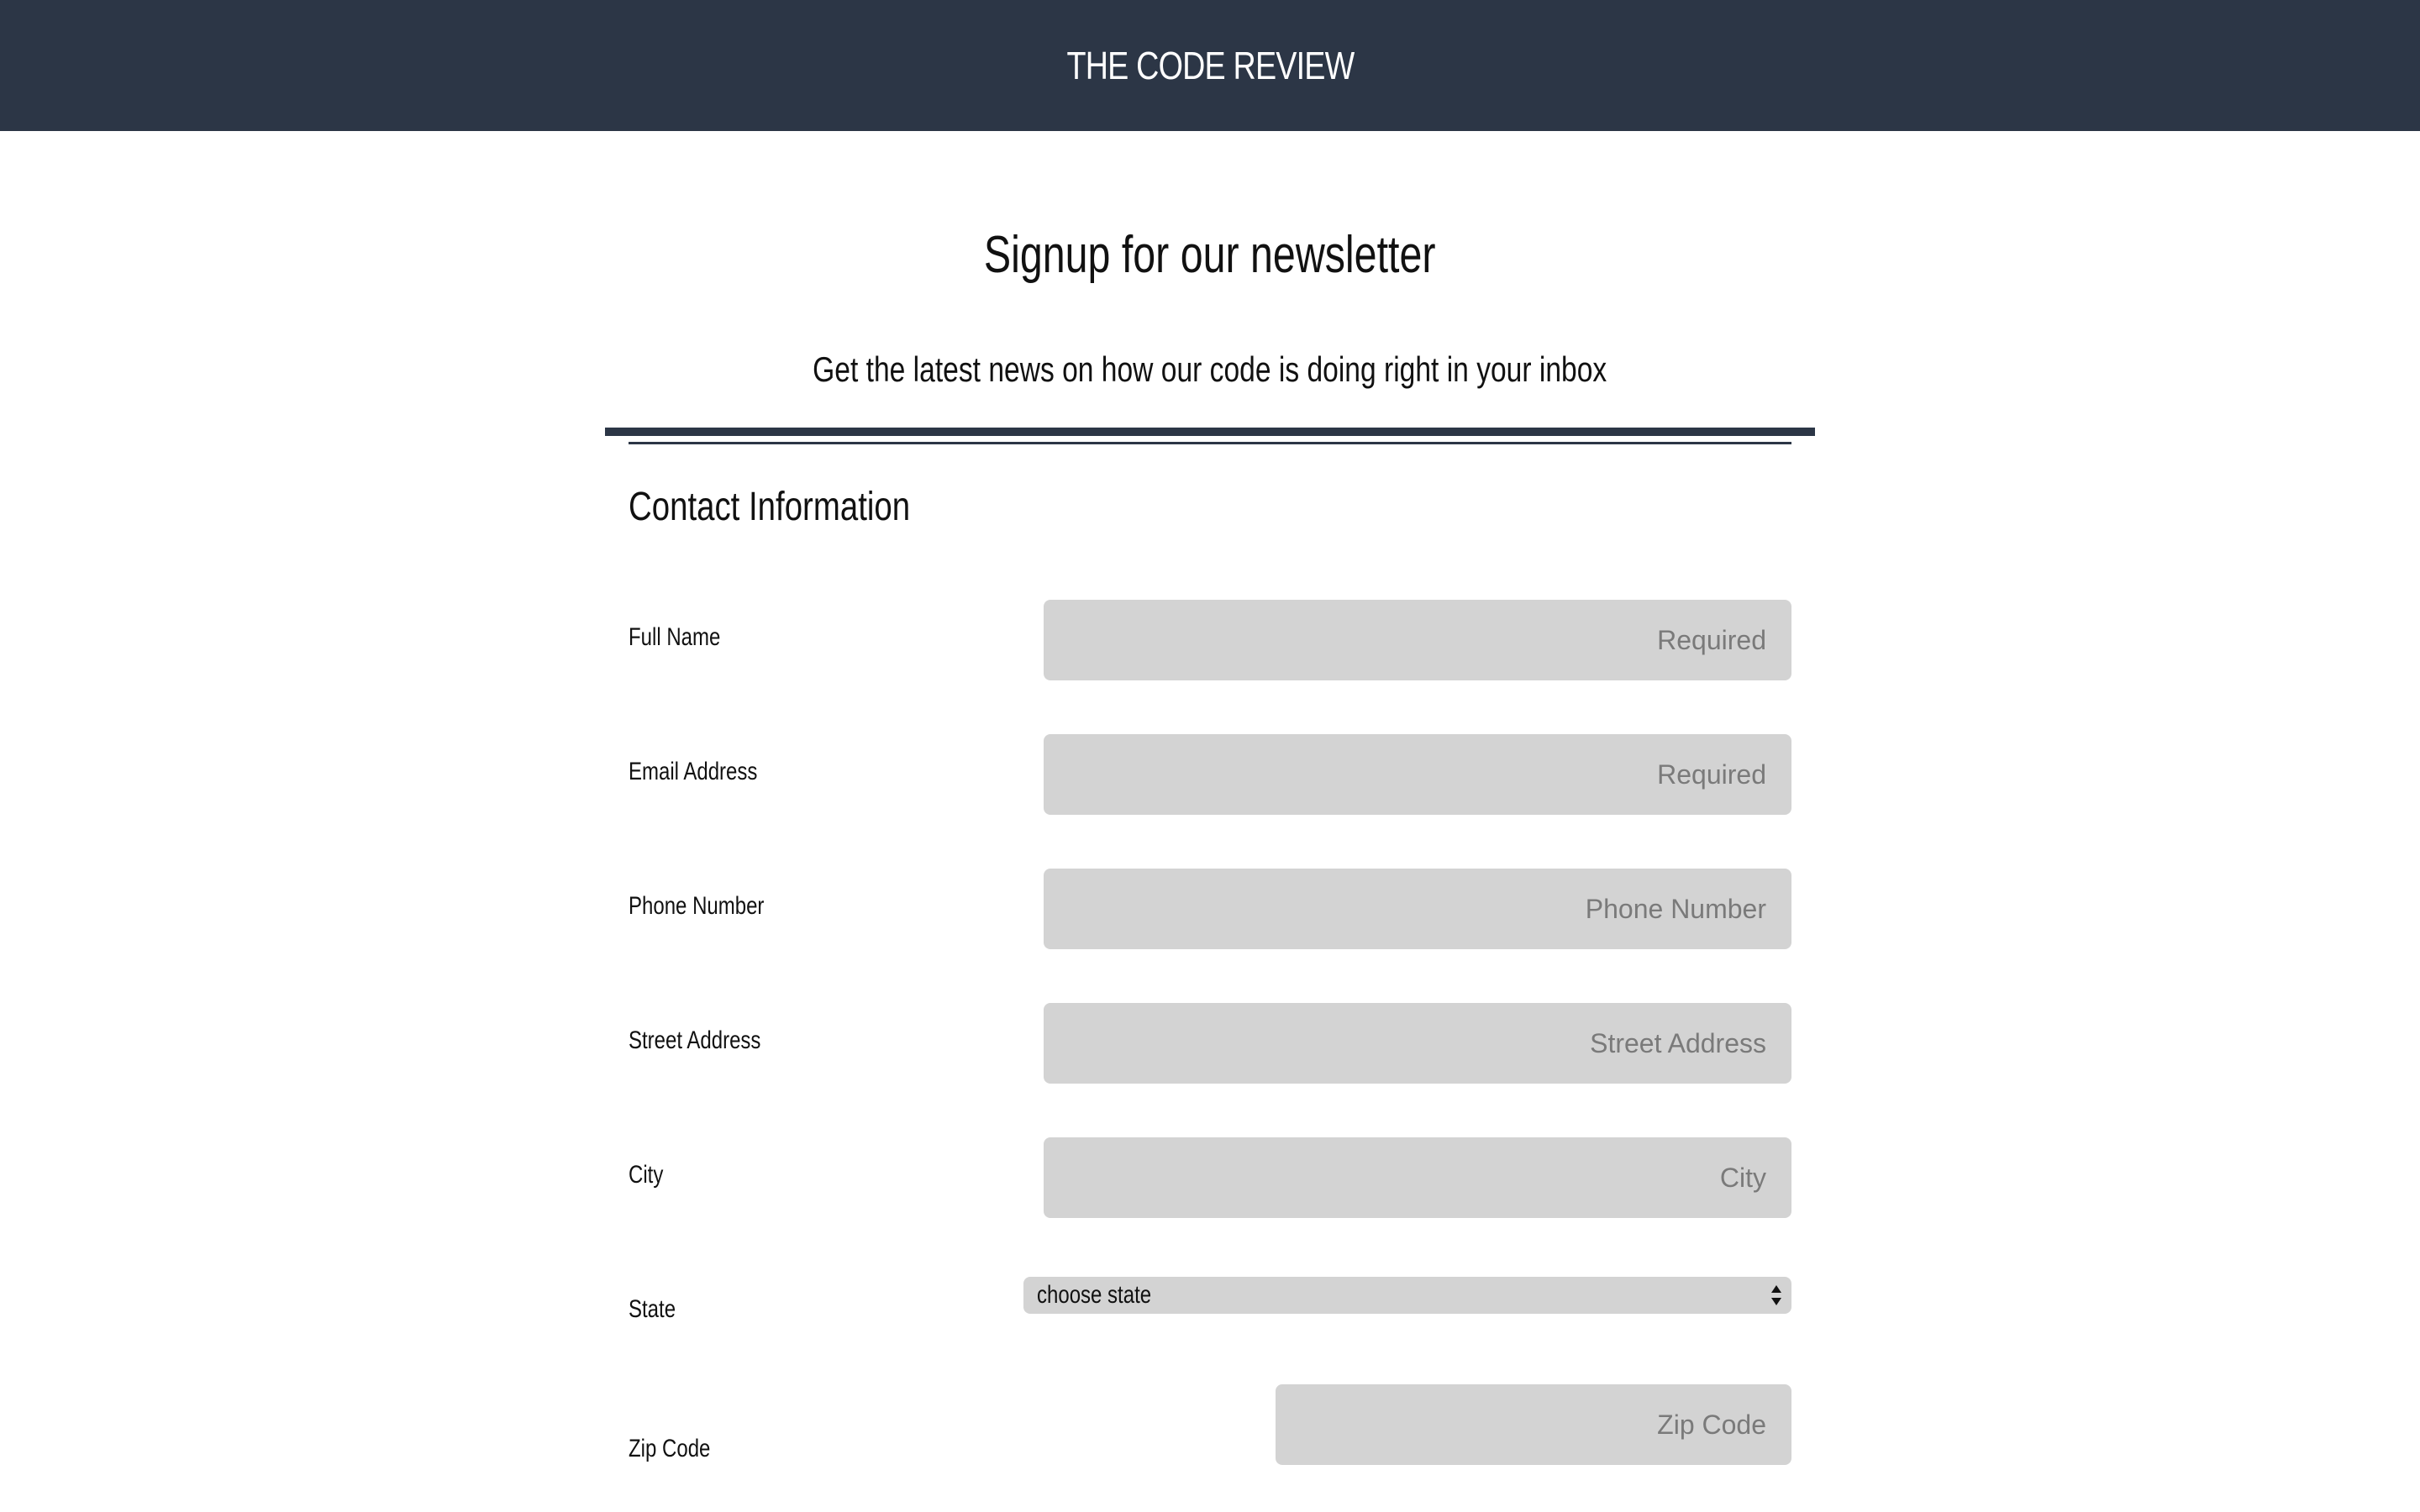 The width and height of the screenshot is (2420, 1512). Describe the element at coordinates (695, 1040) in the screenshot. I see `street-label: Street Address` at that location.